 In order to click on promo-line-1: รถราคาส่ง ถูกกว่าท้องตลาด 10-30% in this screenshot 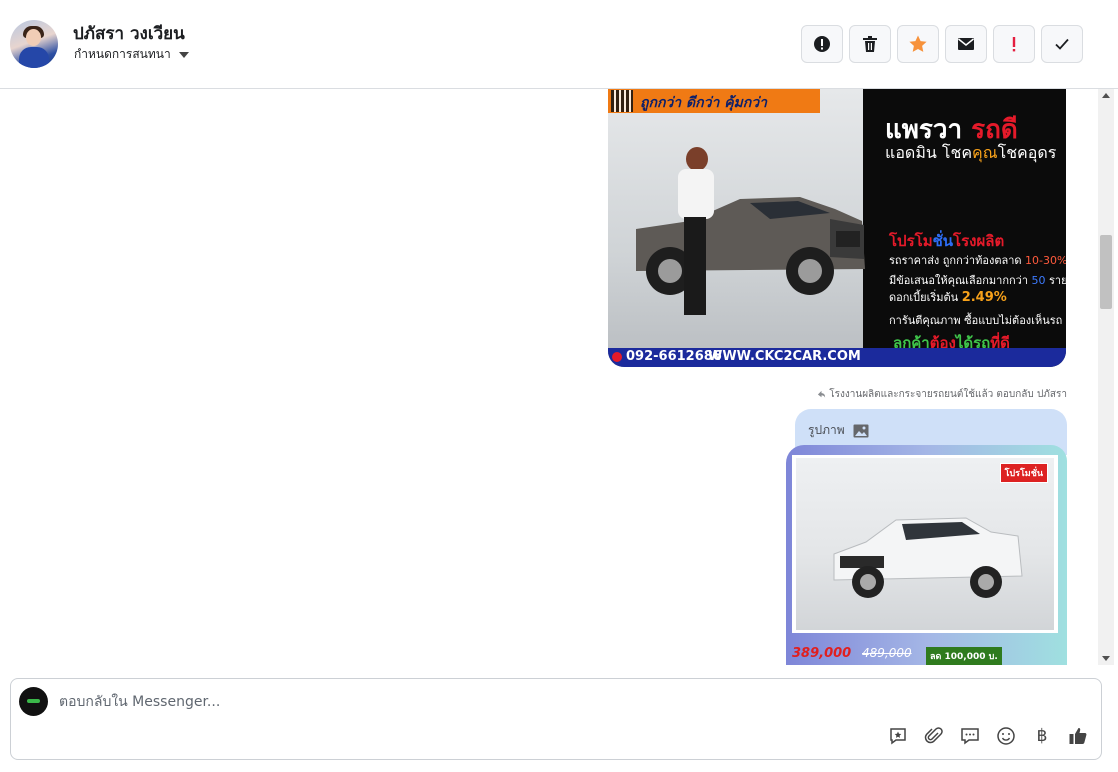, I will do `click(977, 260)`.